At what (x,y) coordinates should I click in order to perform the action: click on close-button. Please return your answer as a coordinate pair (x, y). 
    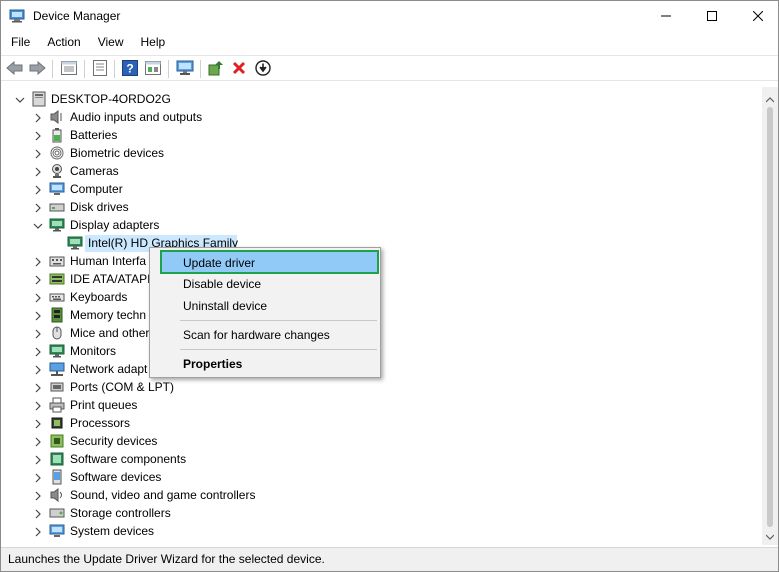
    Looking at the image, I should click on (757, 16).